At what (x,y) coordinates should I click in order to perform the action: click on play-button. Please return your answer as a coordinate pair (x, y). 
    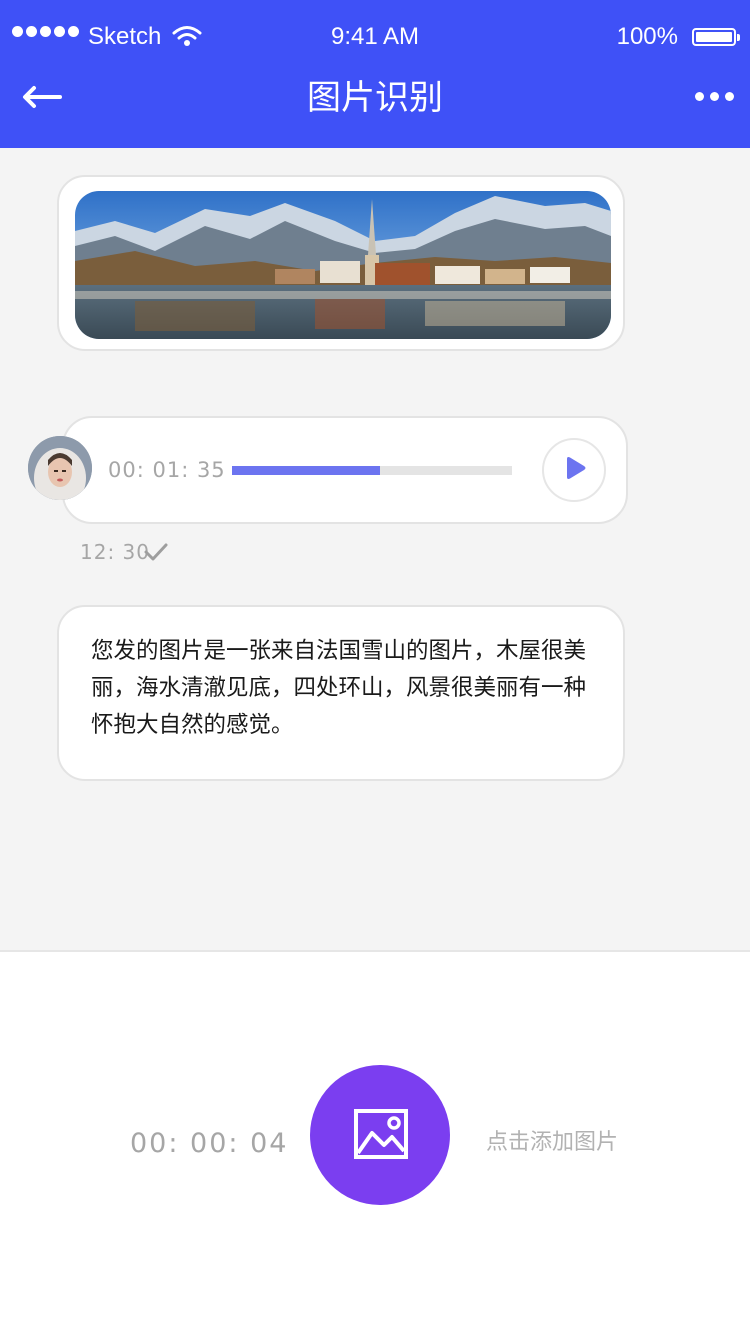
    Looking at the image, I should click on (574, 470).